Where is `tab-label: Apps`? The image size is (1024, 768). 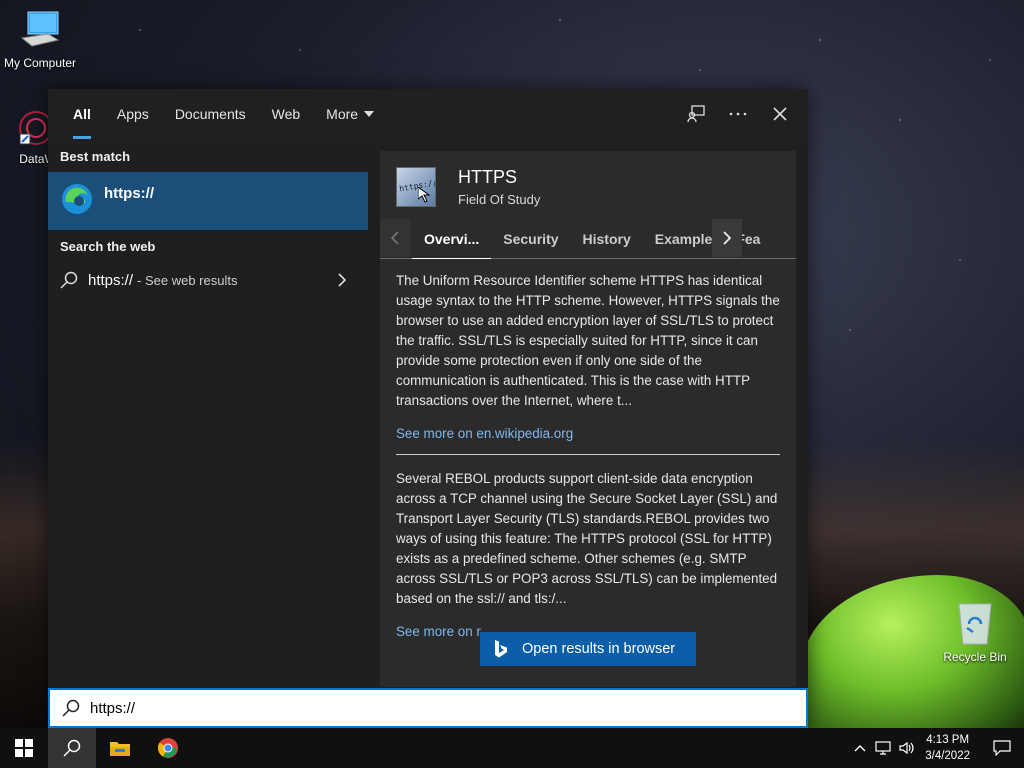 tab-label: Apps is located at coordinates (132, 114).